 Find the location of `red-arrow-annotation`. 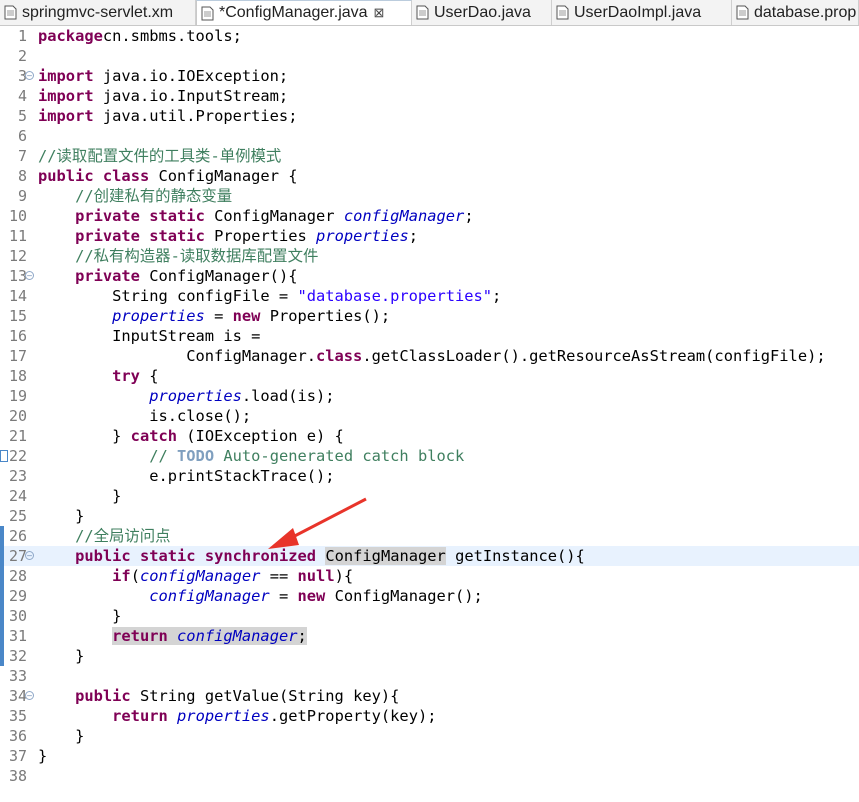

red-arrow-annotation is located at coordinates (317, 523).